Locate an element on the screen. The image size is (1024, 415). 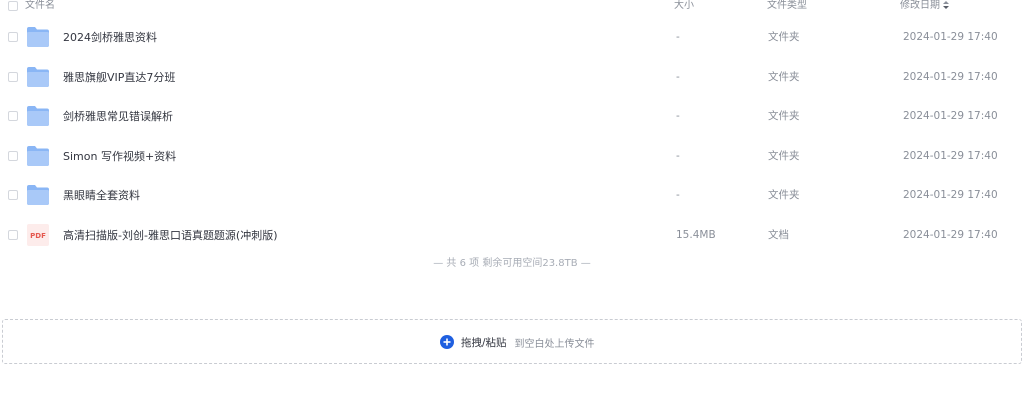
file-name: Simon 写作视频+资料 is located at coordinates (119, 156).